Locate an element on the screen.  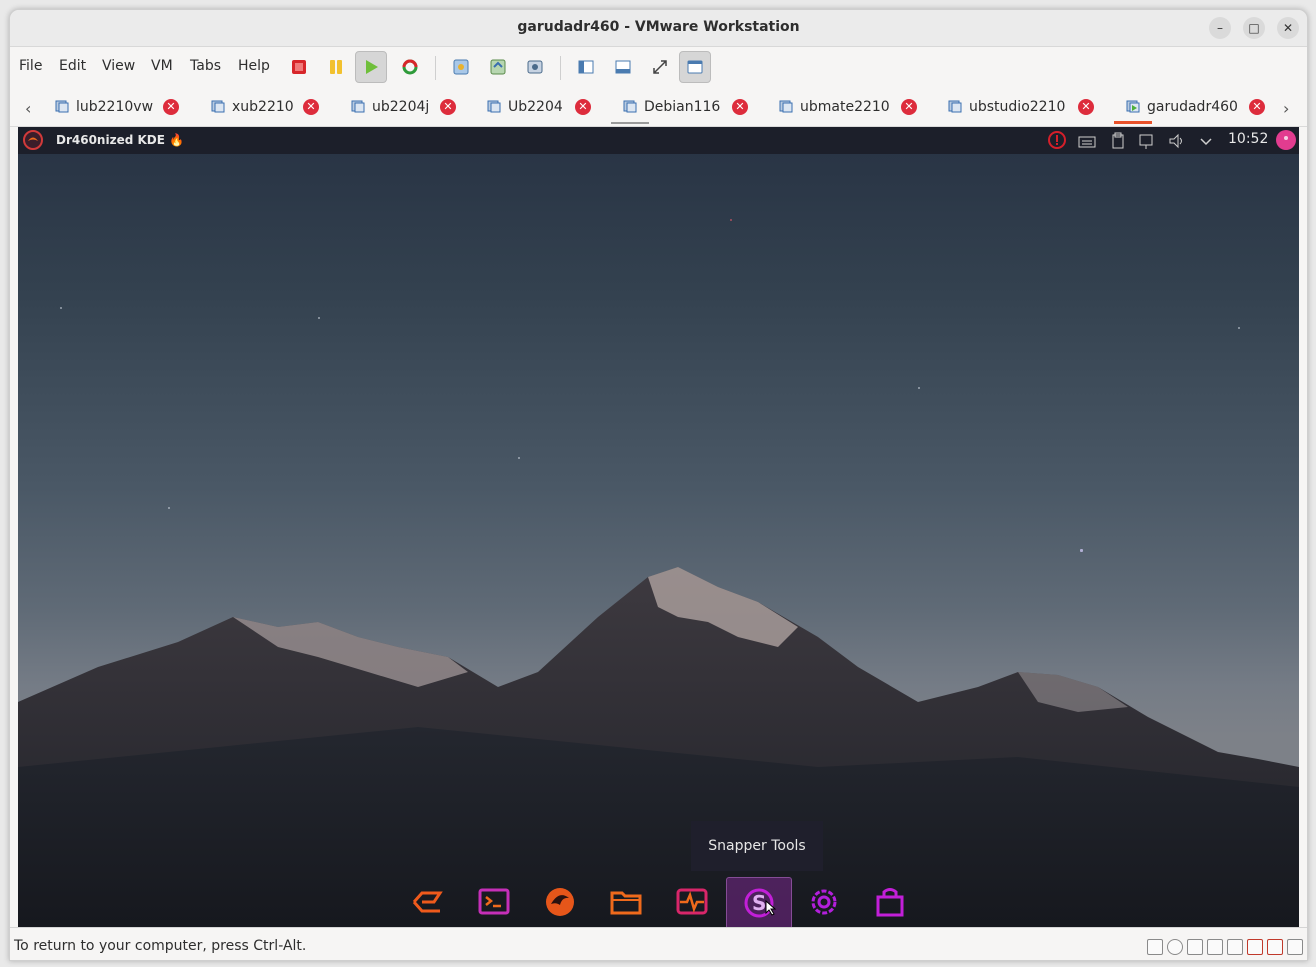
settings-icon is located at coordinates (824, 902).